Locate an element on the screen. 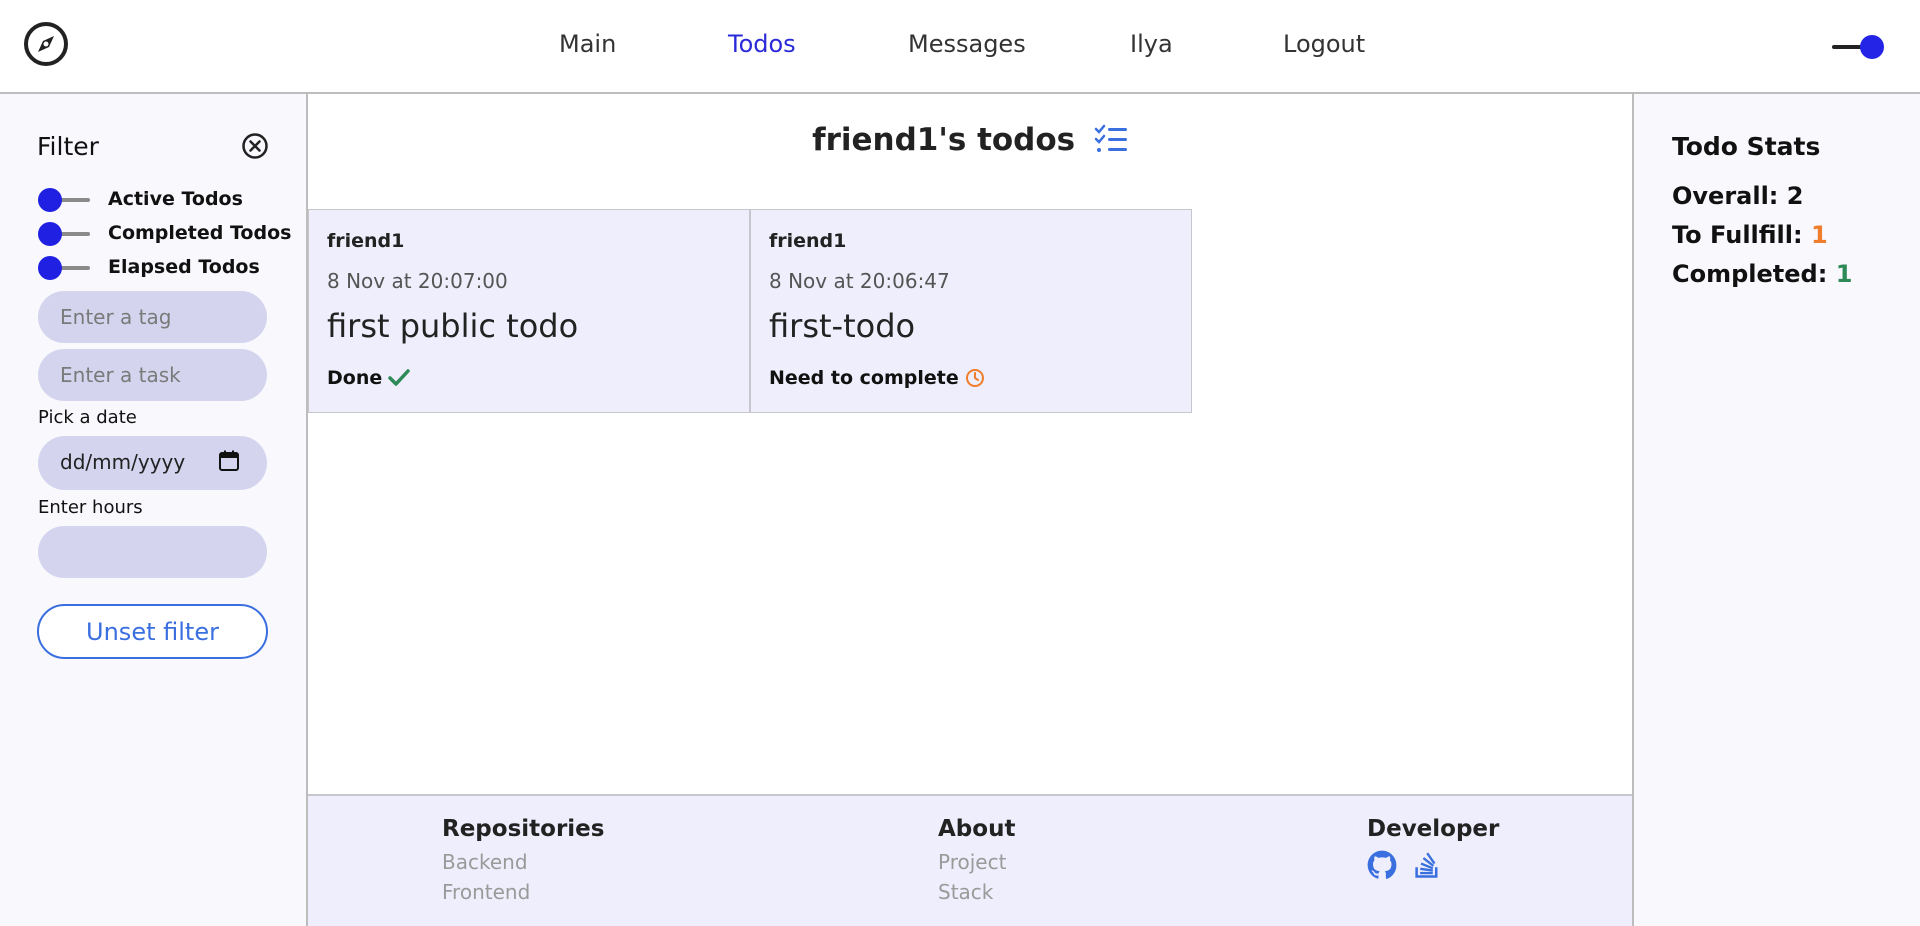 Image resolution: width=1920 pixels, height=926 pixels. switch-elapsed-todos: Elapsed Todos is located at coordinates (168, 268).